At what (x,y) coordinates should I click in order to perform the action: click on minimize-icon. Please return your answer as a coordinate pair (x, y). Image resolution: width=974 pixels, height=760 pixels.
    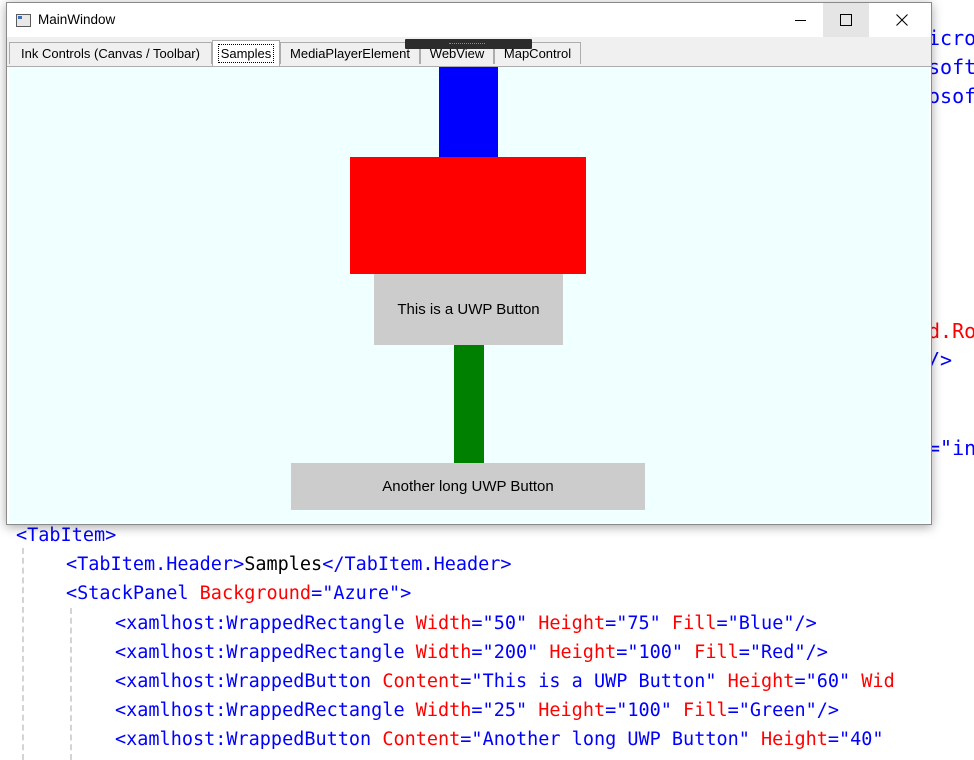
    Looking at the image, I should click on (800, 20).